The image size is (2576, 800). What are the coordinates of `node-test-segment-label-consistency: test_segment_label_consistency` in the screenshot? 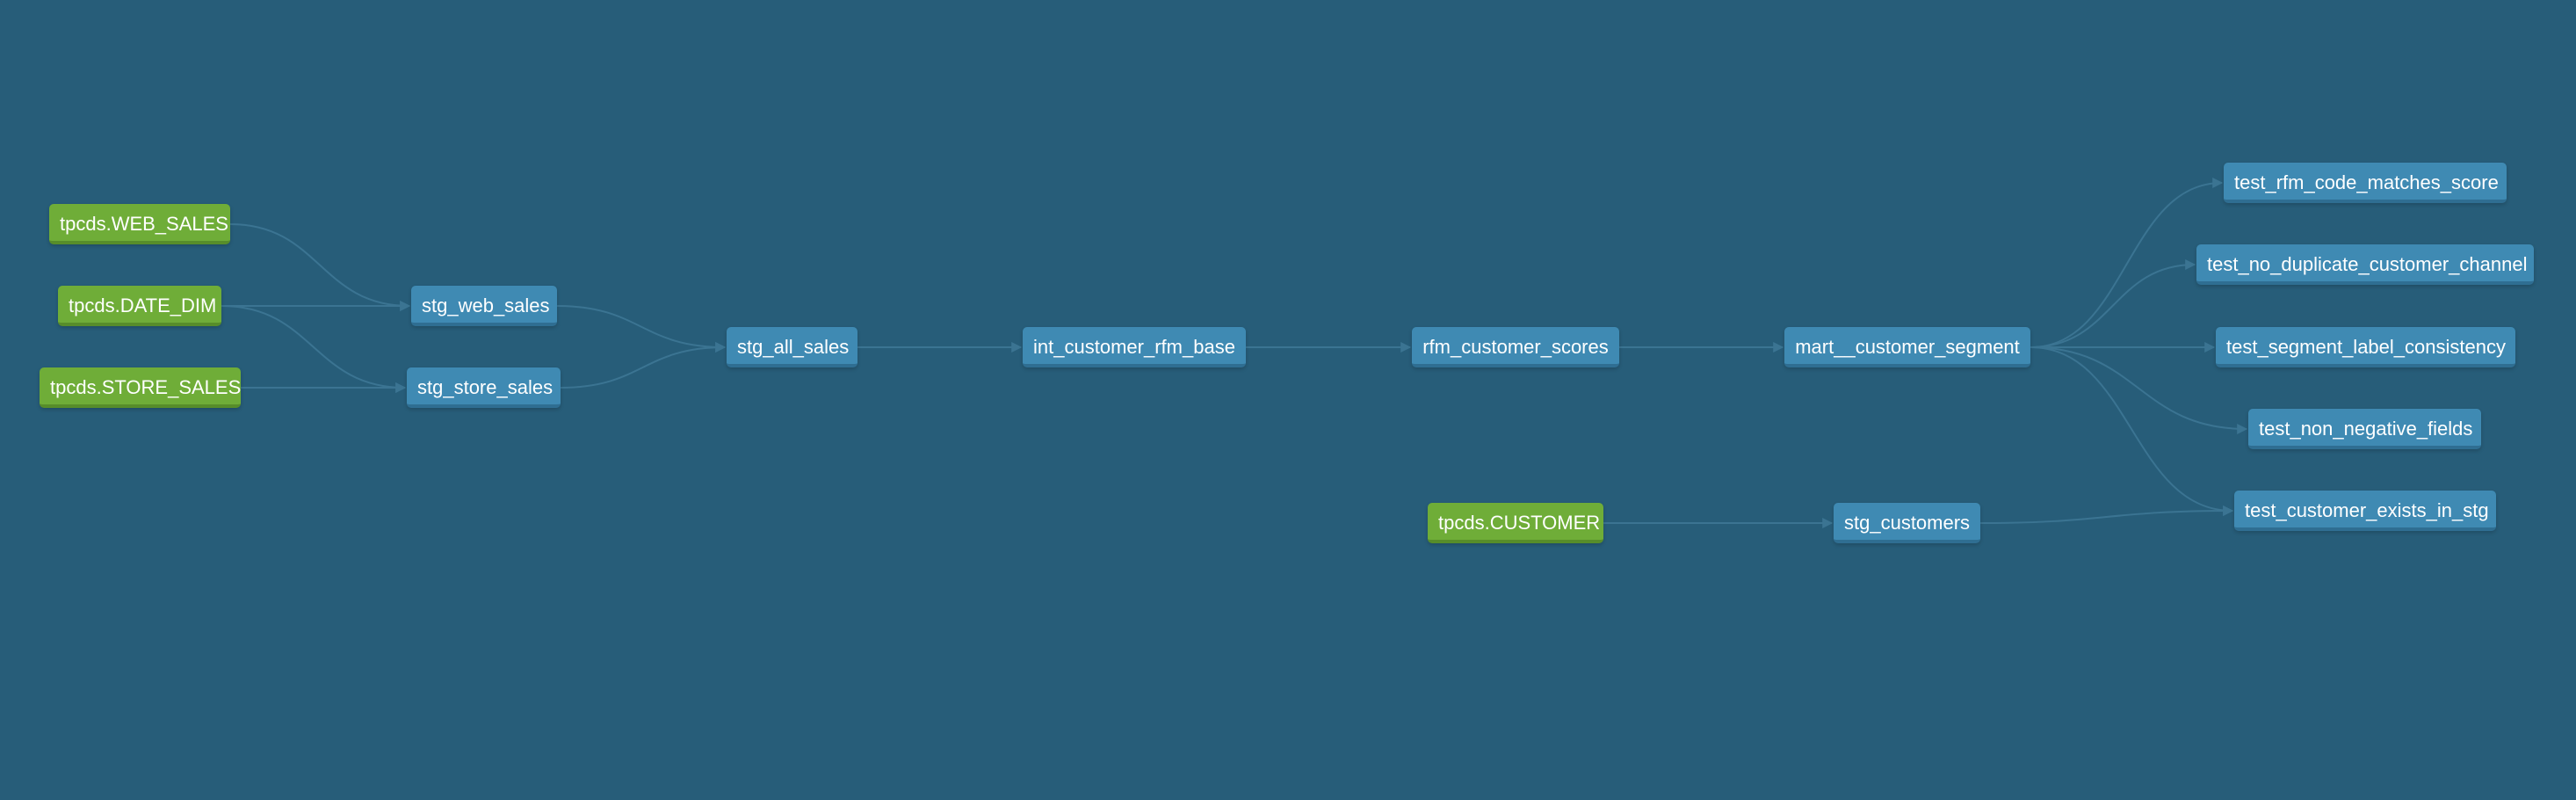 It's located at (2365, 347).